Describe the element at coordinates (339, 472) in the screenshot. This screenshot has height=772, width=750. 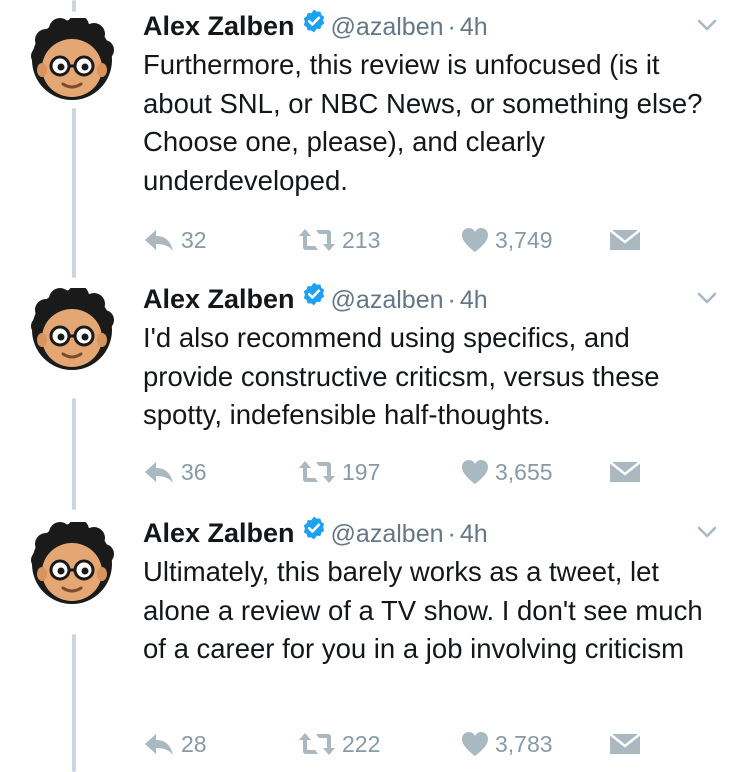
I see `retweet-button: 197` at that location.